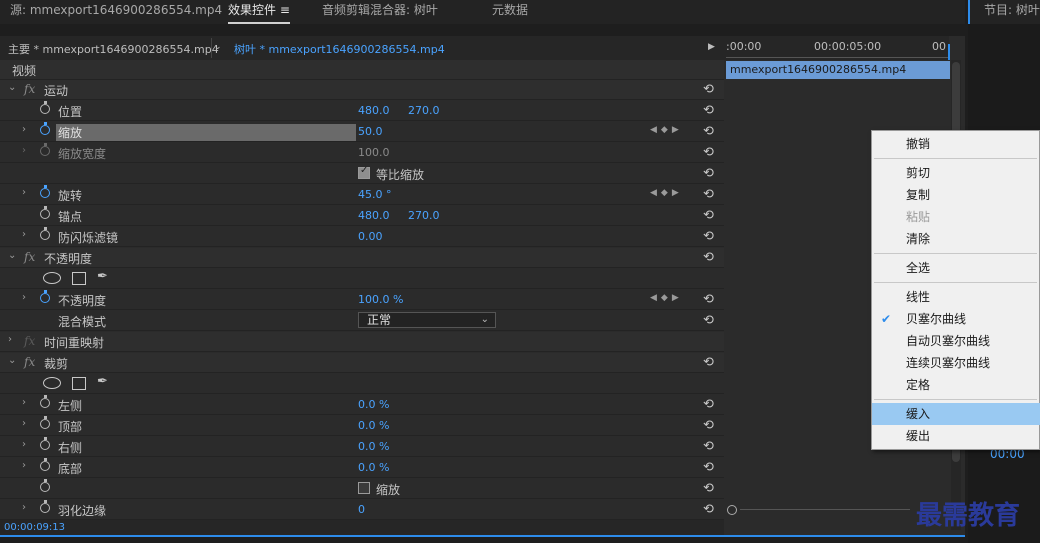  I want to click on menu-item-undo: 撤销, so click(956, 144).